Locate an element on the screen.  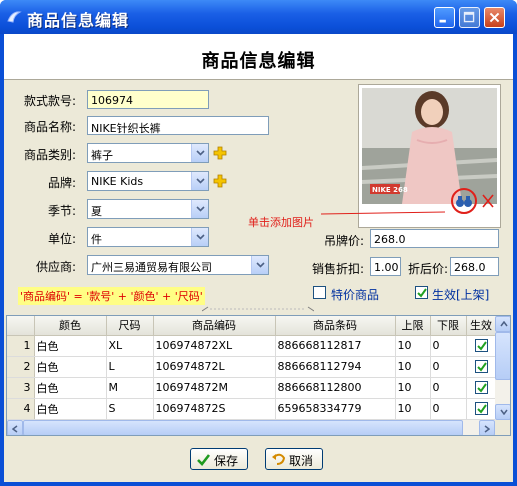
row-number: 1 is located at coordinates (21, 346).